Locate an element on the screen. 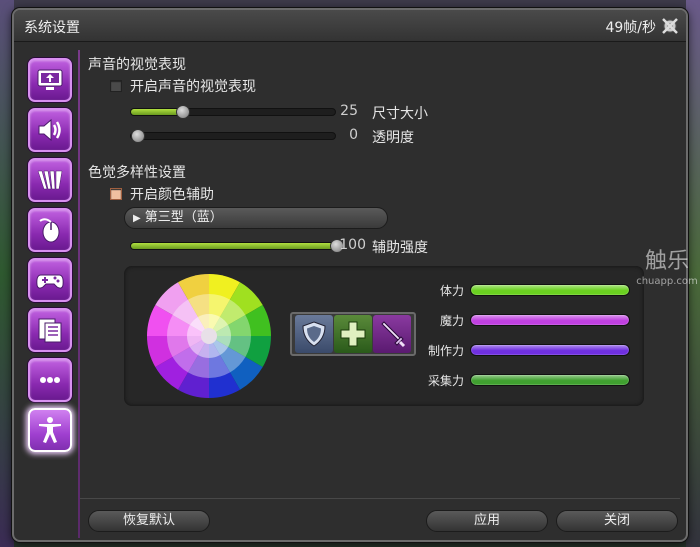  sidebar-item-gamepad is located at coordinates (50, 280).